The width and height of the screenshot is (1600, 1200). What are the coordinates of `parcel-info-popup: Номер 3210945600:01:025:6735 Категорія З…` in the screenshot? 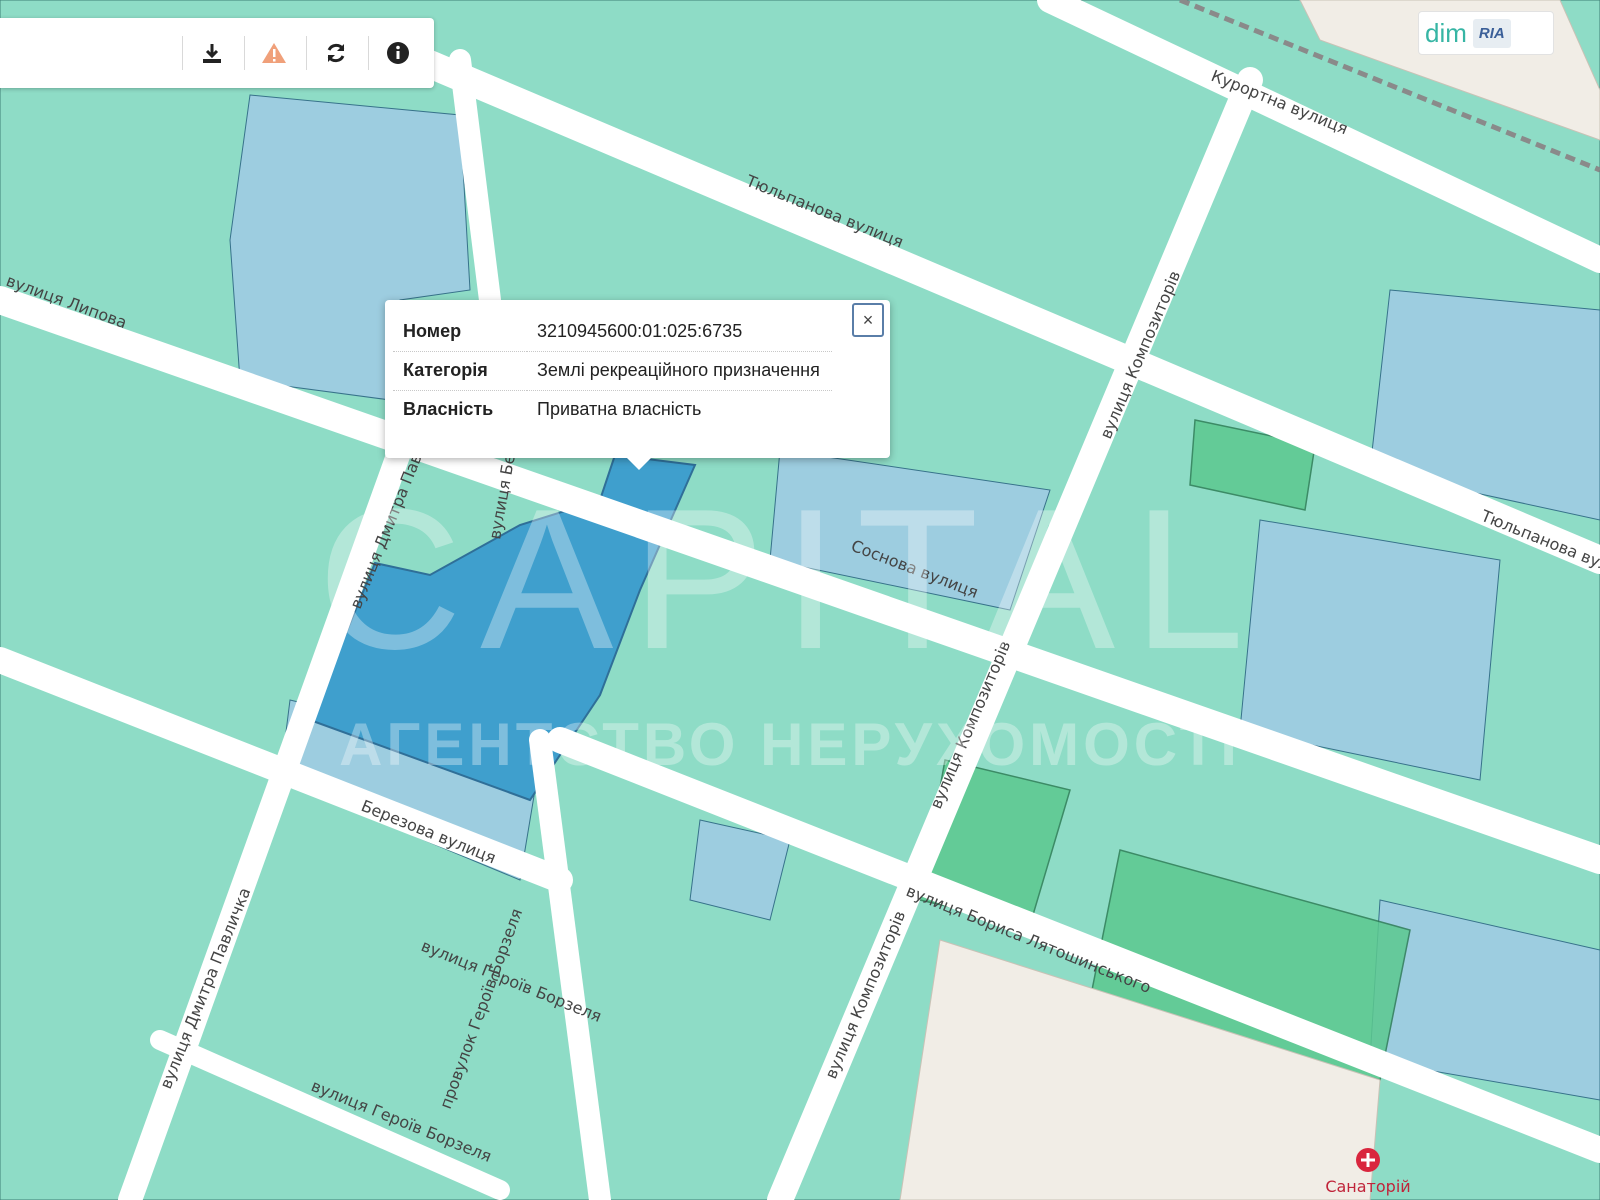 It's located at (637, 385).